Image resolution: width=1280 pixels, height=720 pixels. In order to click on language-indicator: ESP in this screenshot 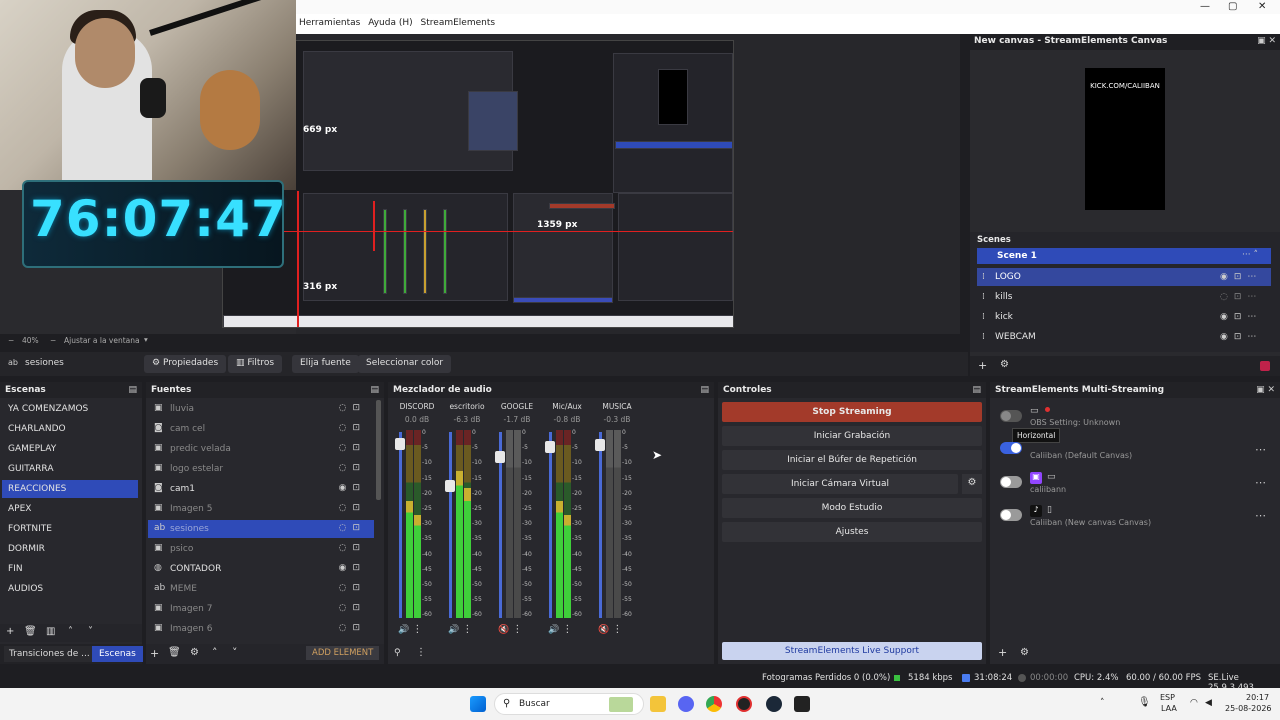, I will do `click(1167, 697)`.